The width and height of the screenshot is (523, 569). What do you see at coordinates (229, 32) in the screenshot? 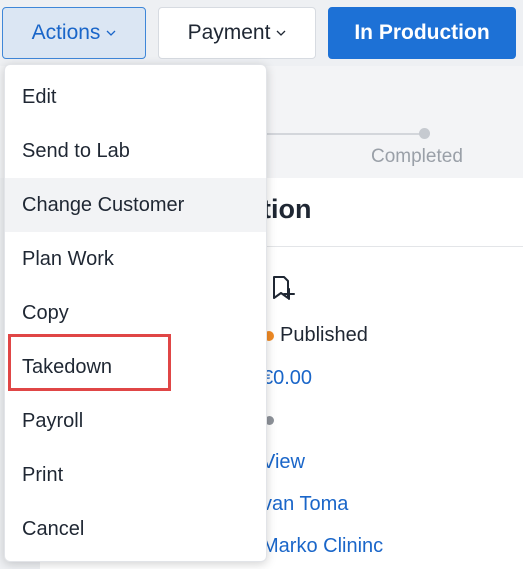
I see `payment-label: Payment` at bounding box center [229, 32].